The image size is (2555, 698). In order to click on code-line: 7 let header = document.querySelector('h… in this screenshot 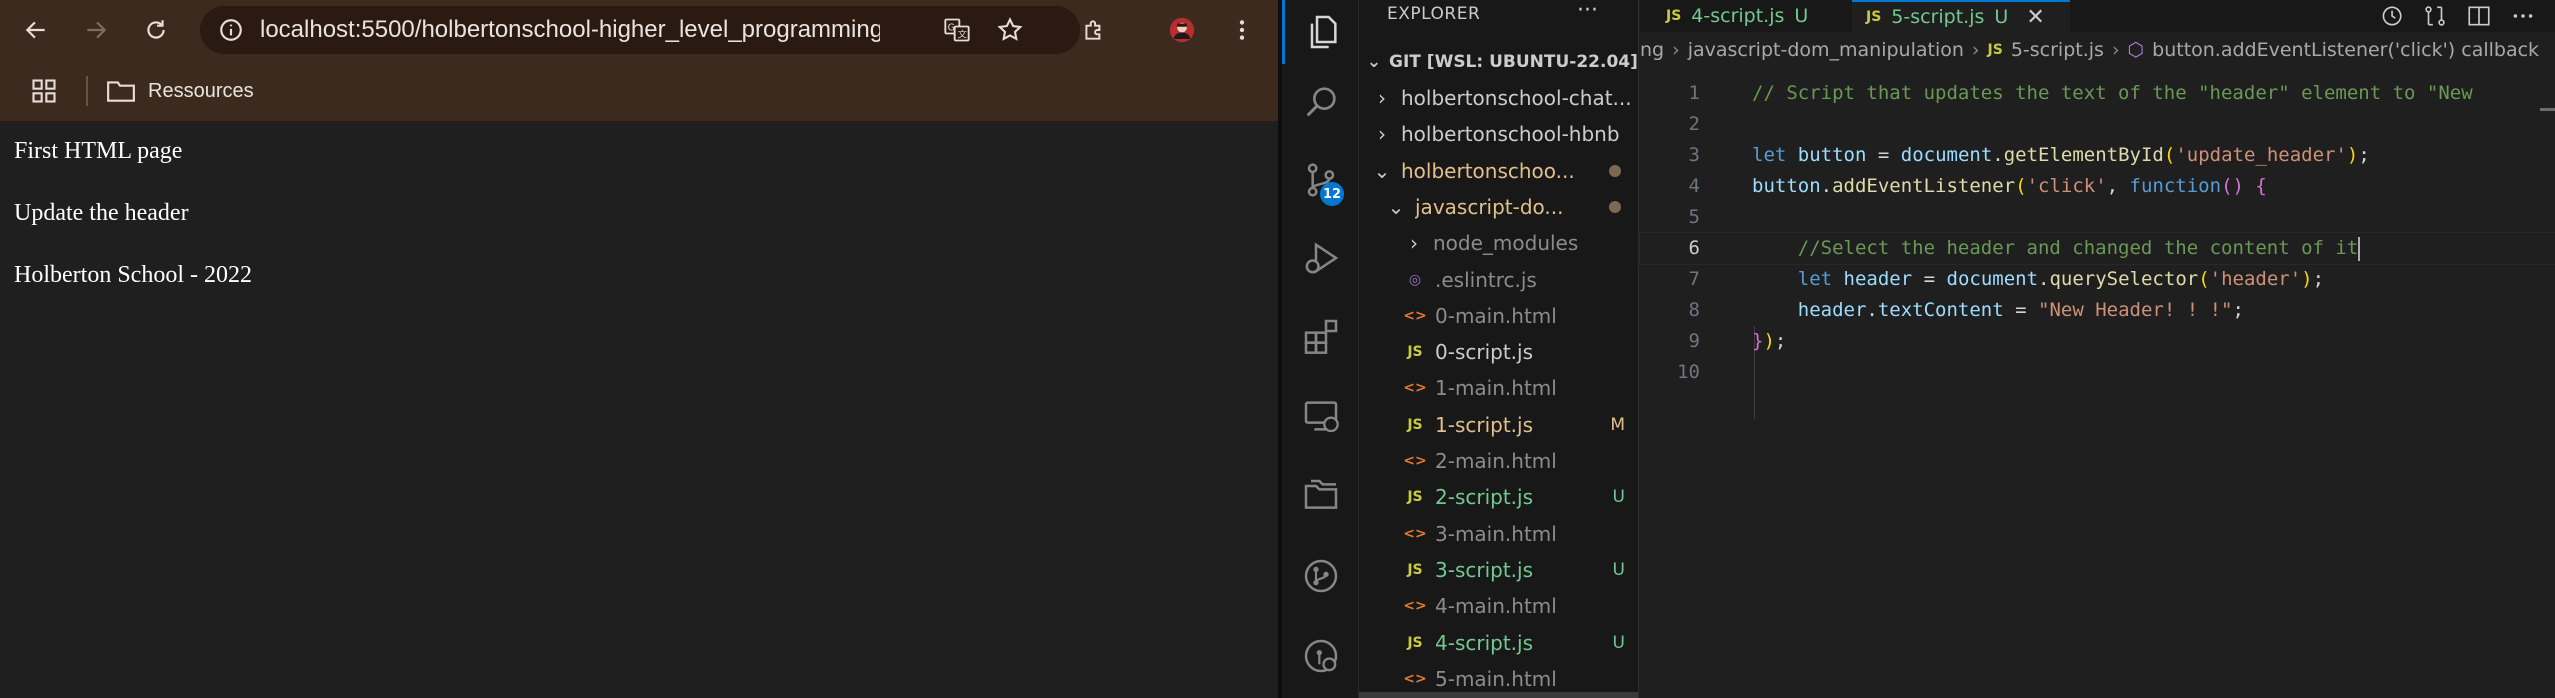, I will do `click(2097, 279)`.